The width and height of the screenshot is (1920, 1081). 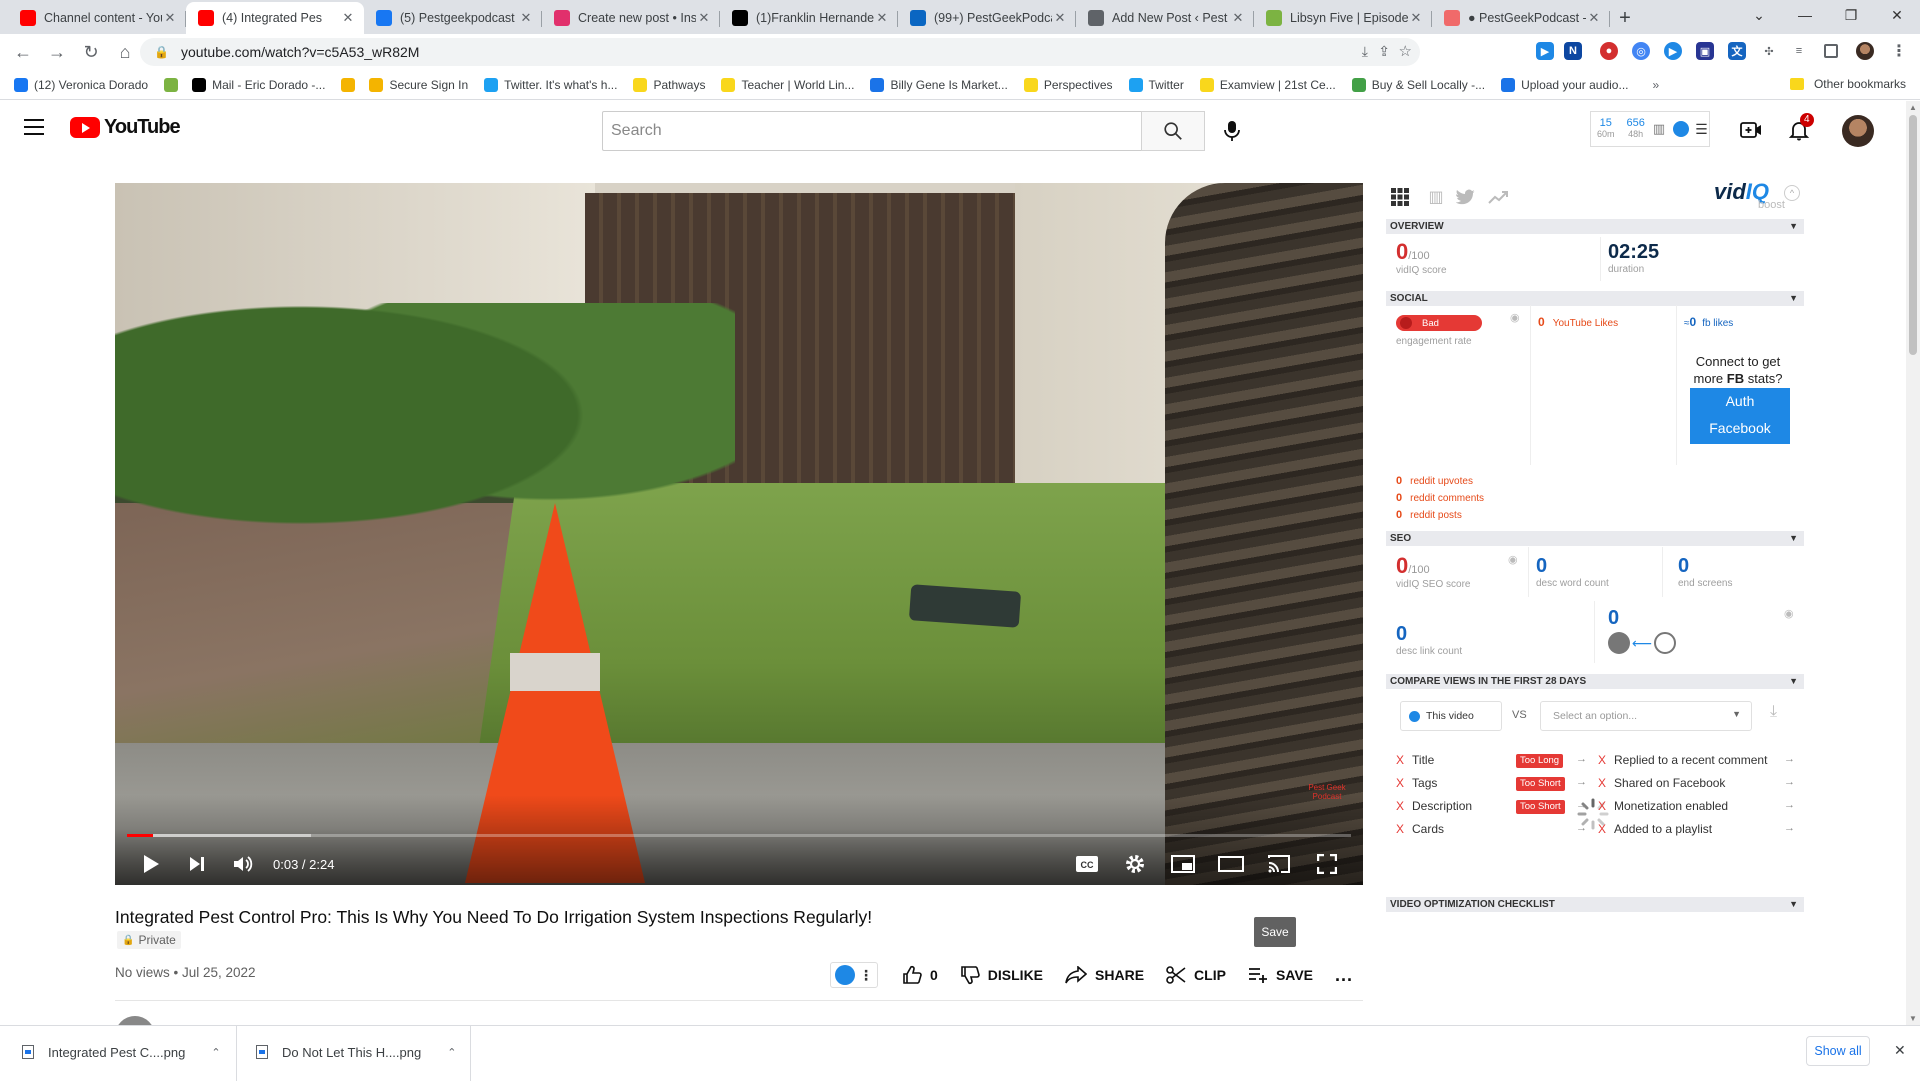 What do you see at coordinates (1466, 197) in the screenshot?
I see `twitter-icon` at bounding box center [1466, 197].